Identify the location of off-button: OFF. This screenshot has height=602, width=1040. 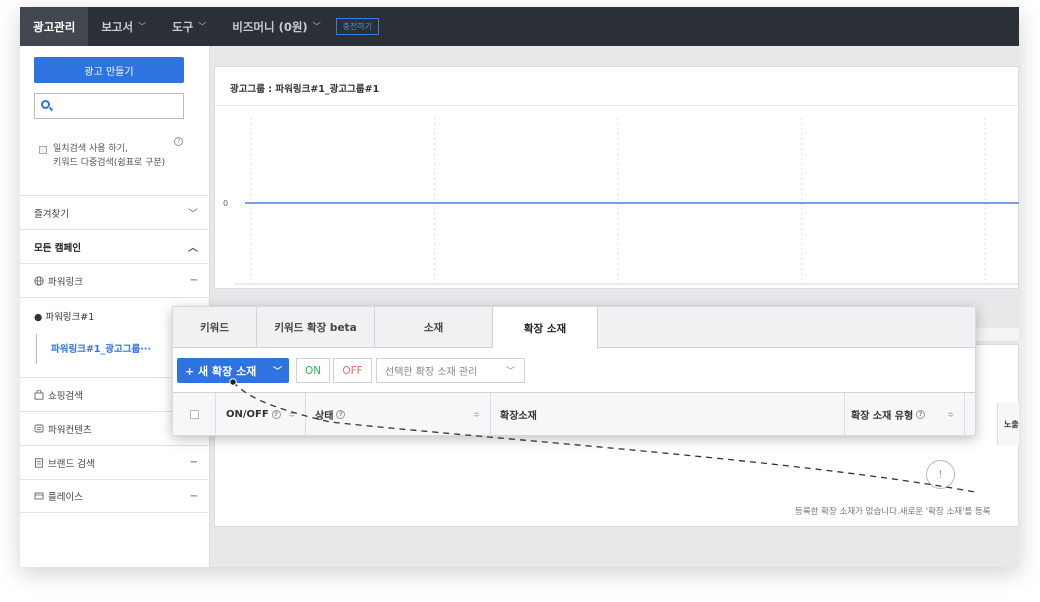
(352, 370).